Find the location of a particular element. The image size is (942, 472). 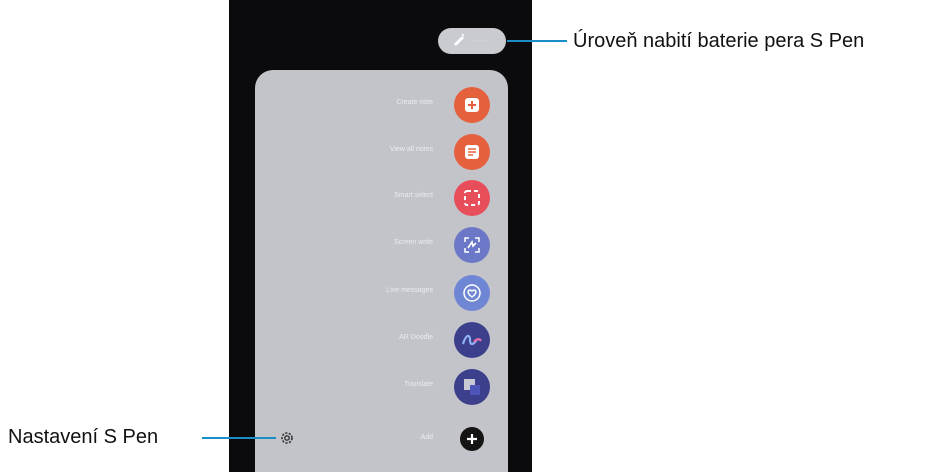

battery-leader-line is located at coordinates (537, 41).